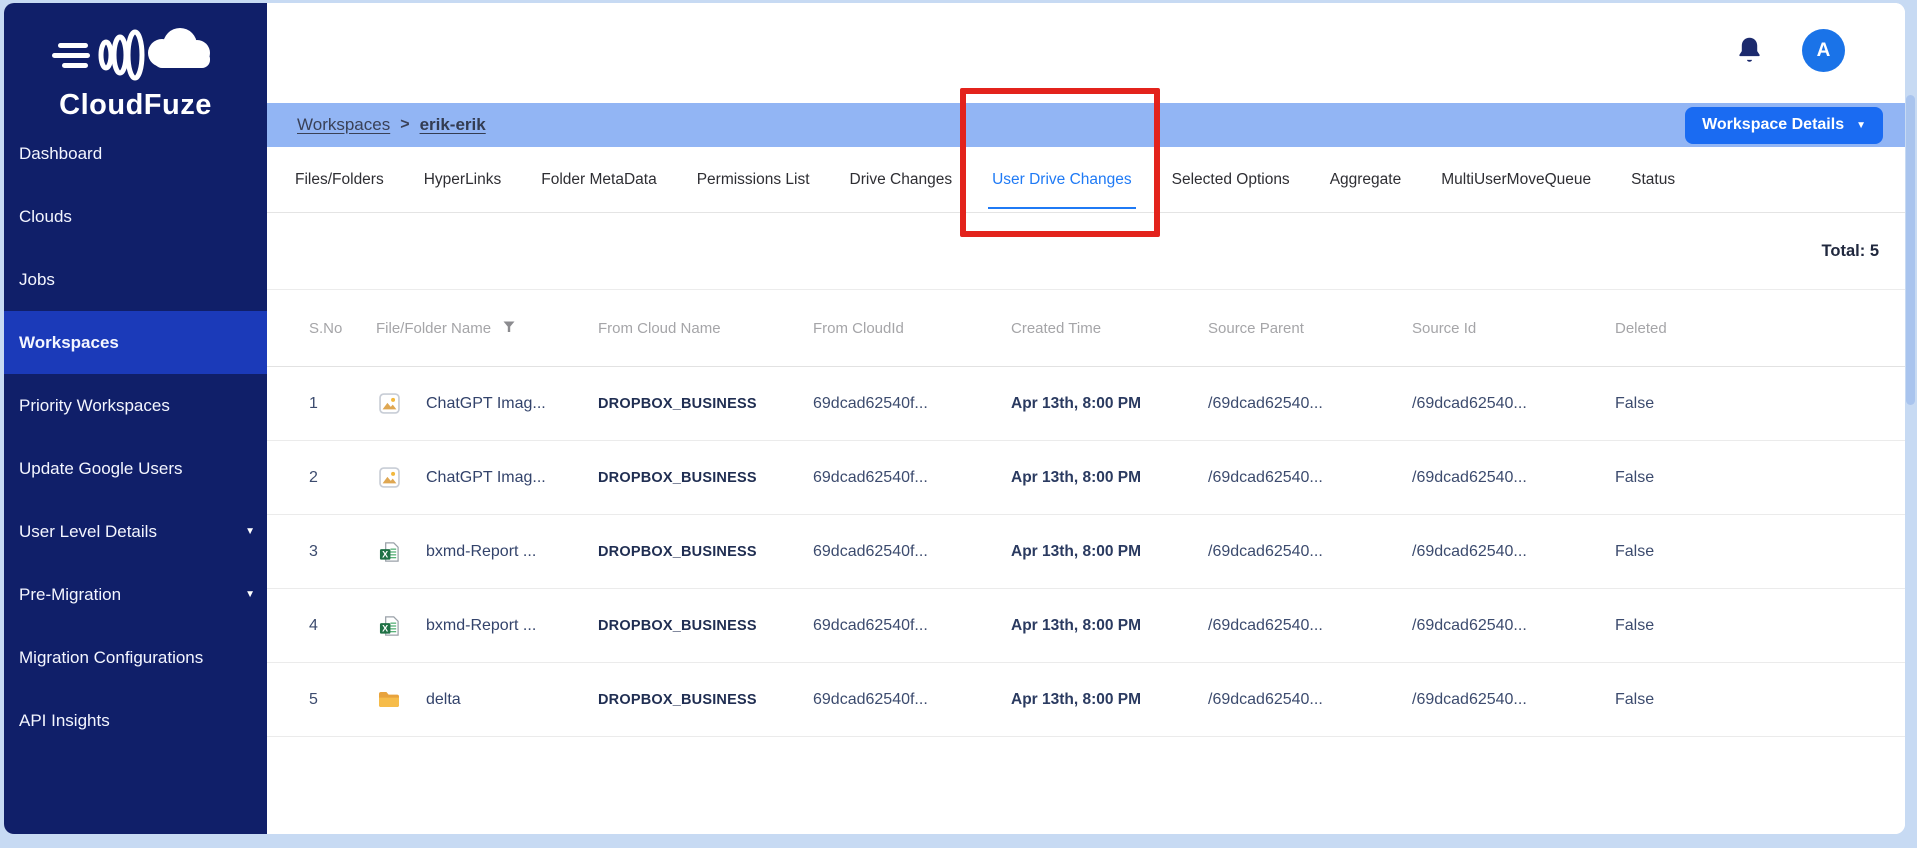 The height and width of the screenshot is (848, 1917). I want to click on topbar: A, so click(1086, 53).